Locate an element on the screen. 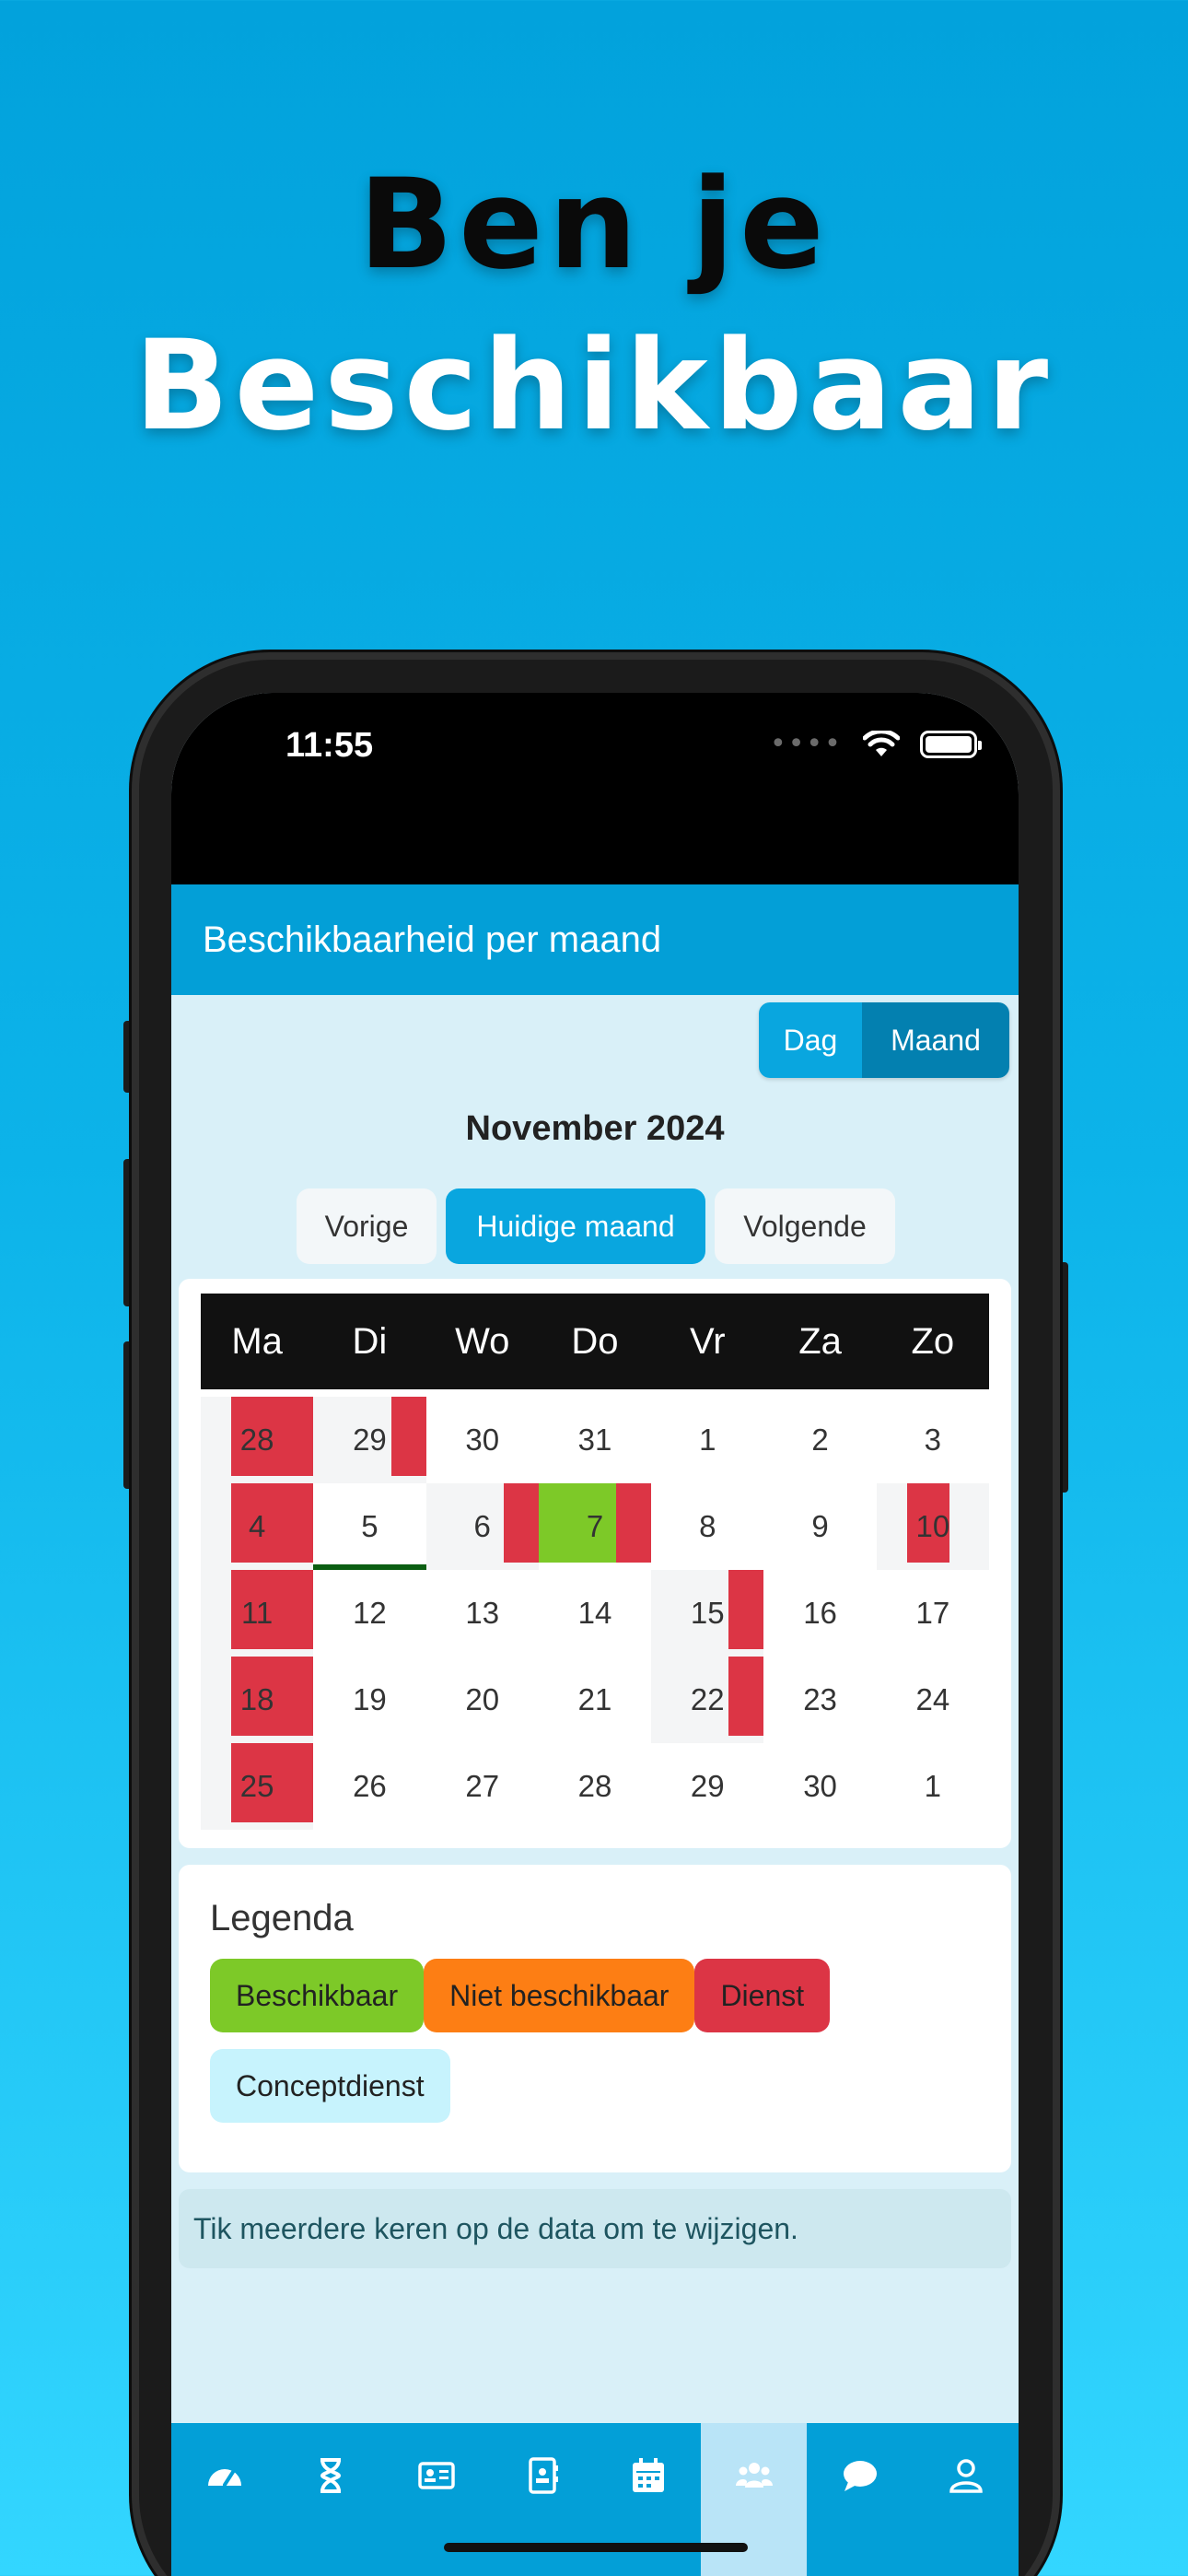  status-icons: •••• is located at coordinates (876, 744).